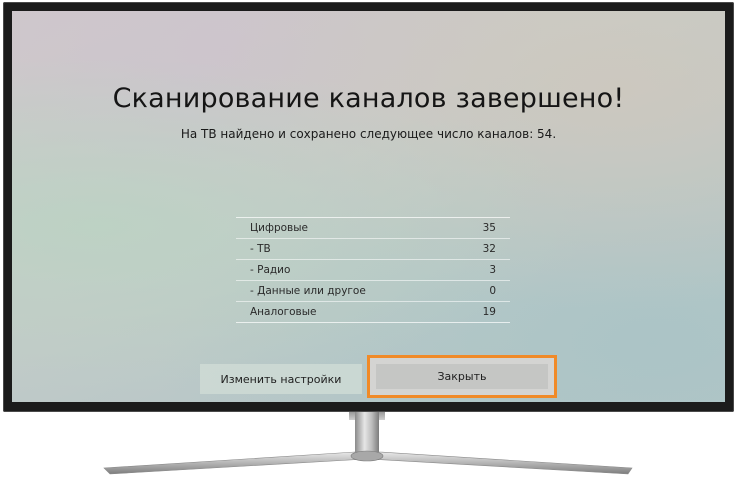 The height and width of the screenshot is (481, 738). I want to click on stat-row-data-other: - Данные или другое 0, so click(373, 290).